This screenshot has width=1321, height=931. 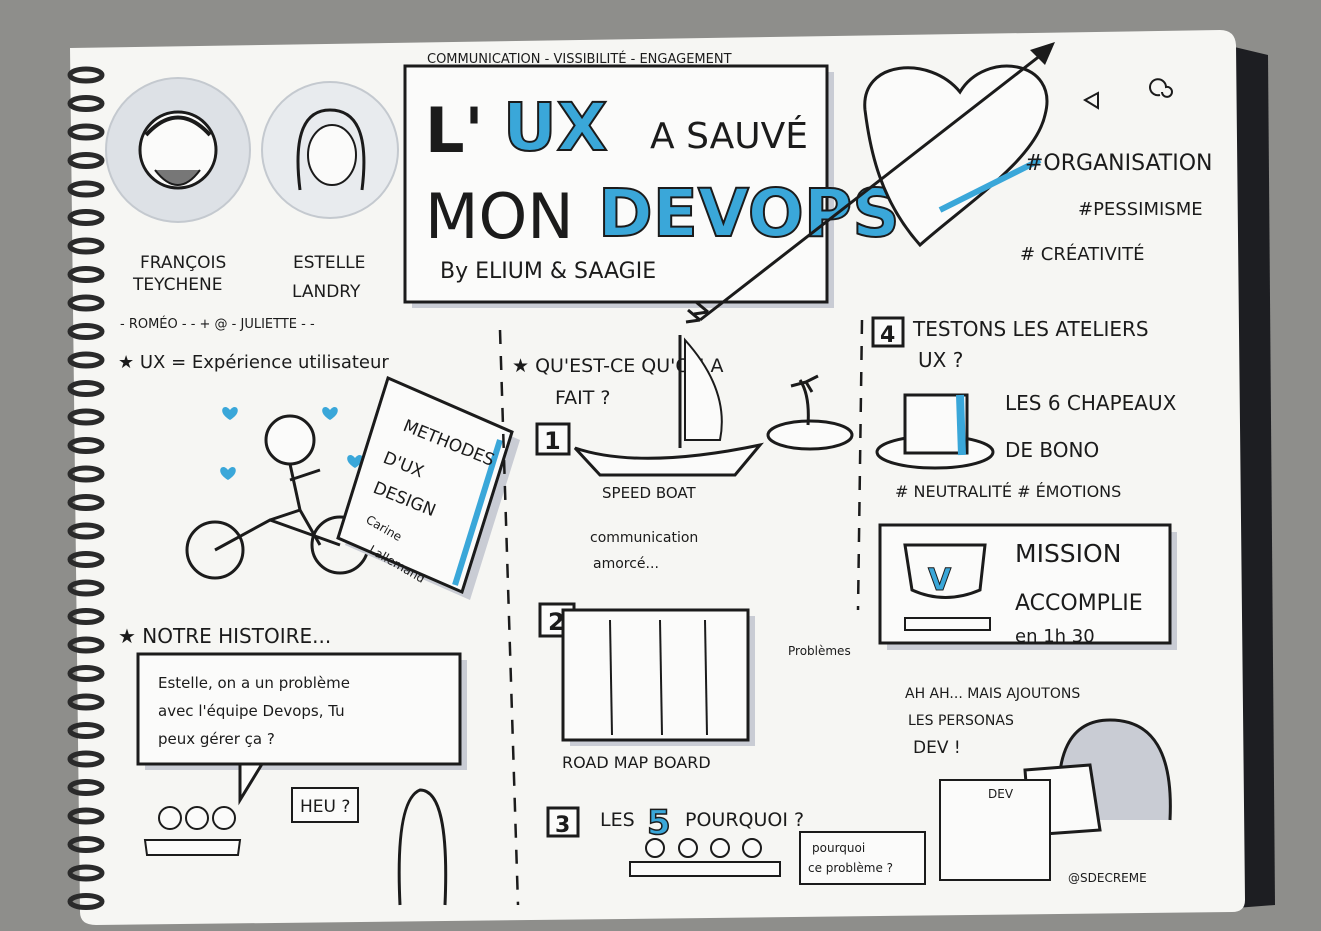 What do you see at coordinates (850, 868) in the screenshot?
I see `step3-bubble-line-2: ce problème ?` at bounding box center [850, 868].